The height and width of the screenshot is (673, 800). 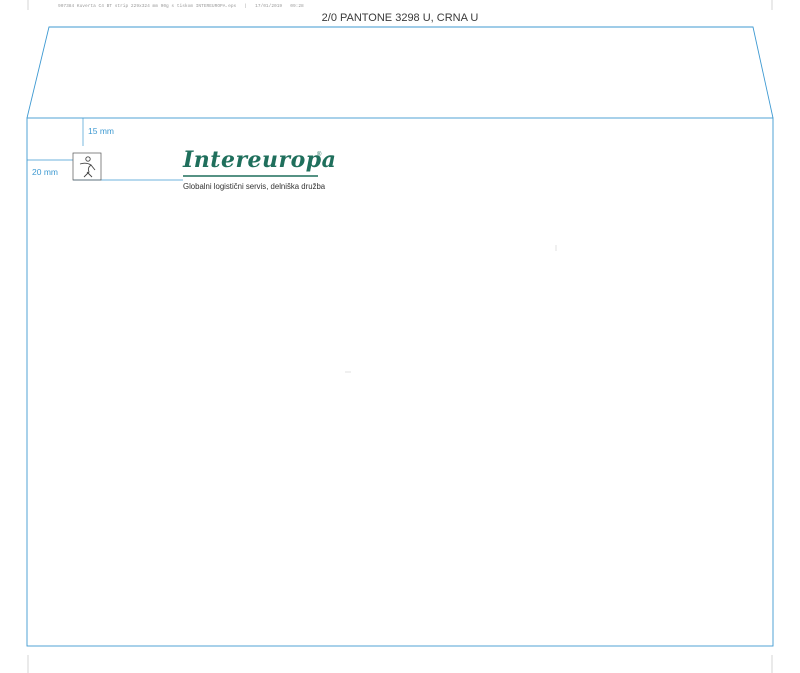 I want to click on brand-logo-text: Intereuropa, so click(x=260, y=160).